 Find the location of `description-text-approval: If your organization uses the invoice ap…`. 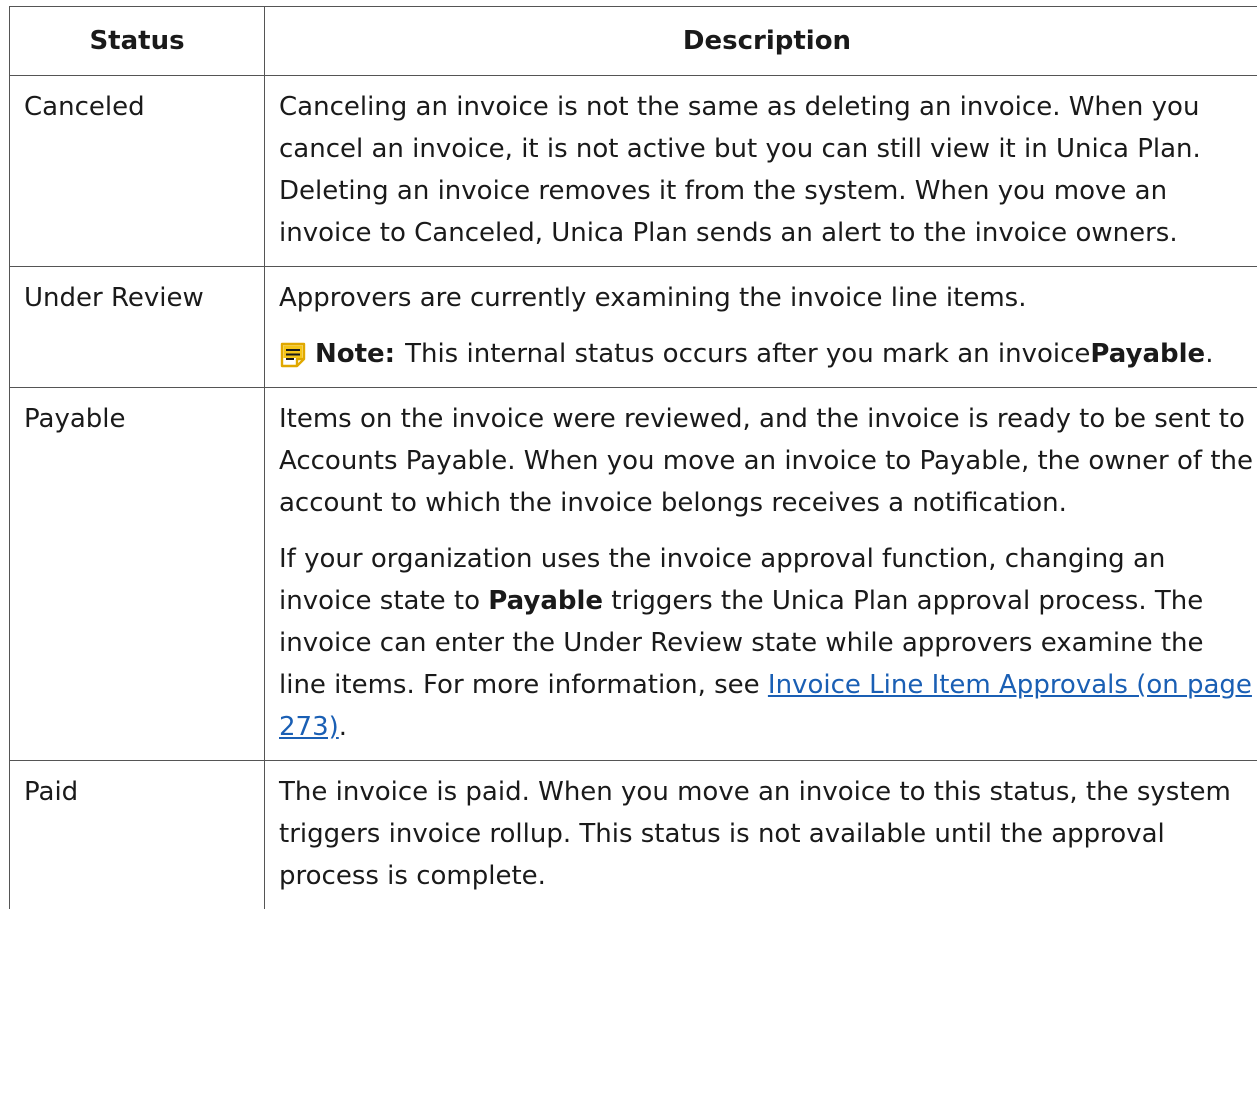

description-text-approval: If your organization uses the invoice ap… is located at coordinates (767, 643).